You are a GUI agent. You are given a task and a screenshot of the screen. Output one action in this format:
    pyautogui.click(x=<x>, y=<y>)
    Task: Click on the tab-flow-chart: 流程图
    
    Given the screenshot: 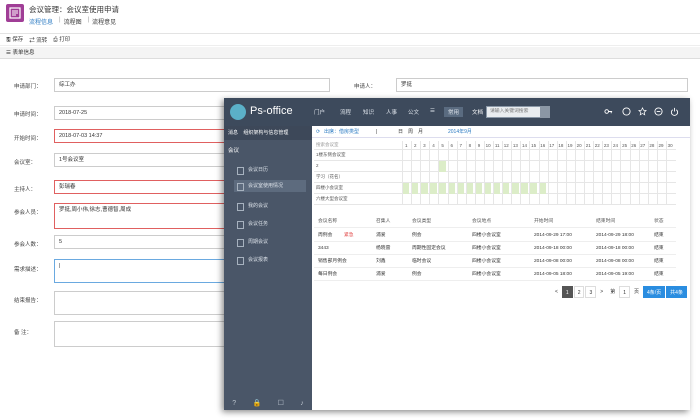 What is the action you would take?
    pyautogui.click(x=73, y=21)
    